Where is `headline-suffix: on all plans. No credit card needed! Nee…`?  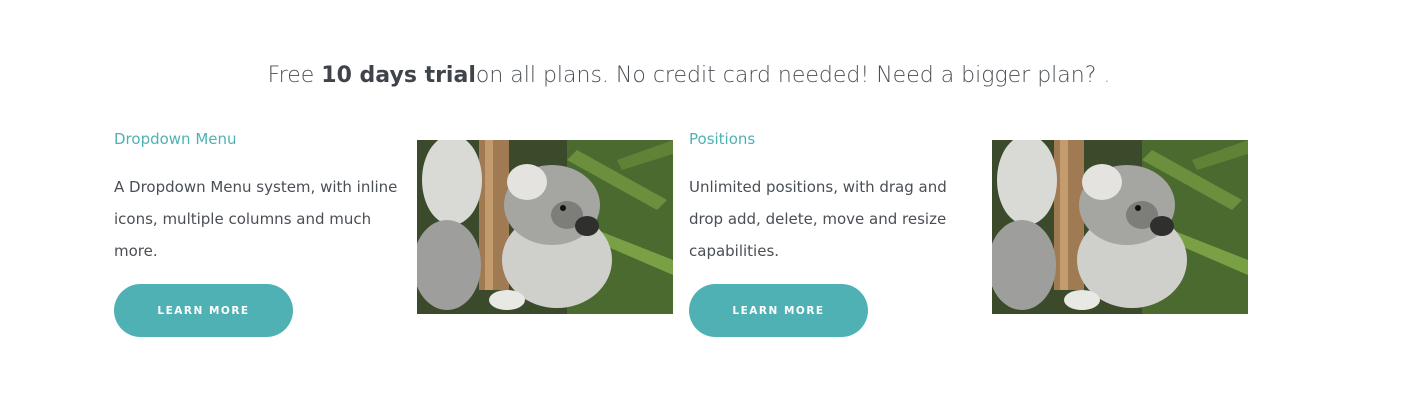
headline-suffix: on all plans. No credit card needed! Nee… is located at coordinates (789, 75).